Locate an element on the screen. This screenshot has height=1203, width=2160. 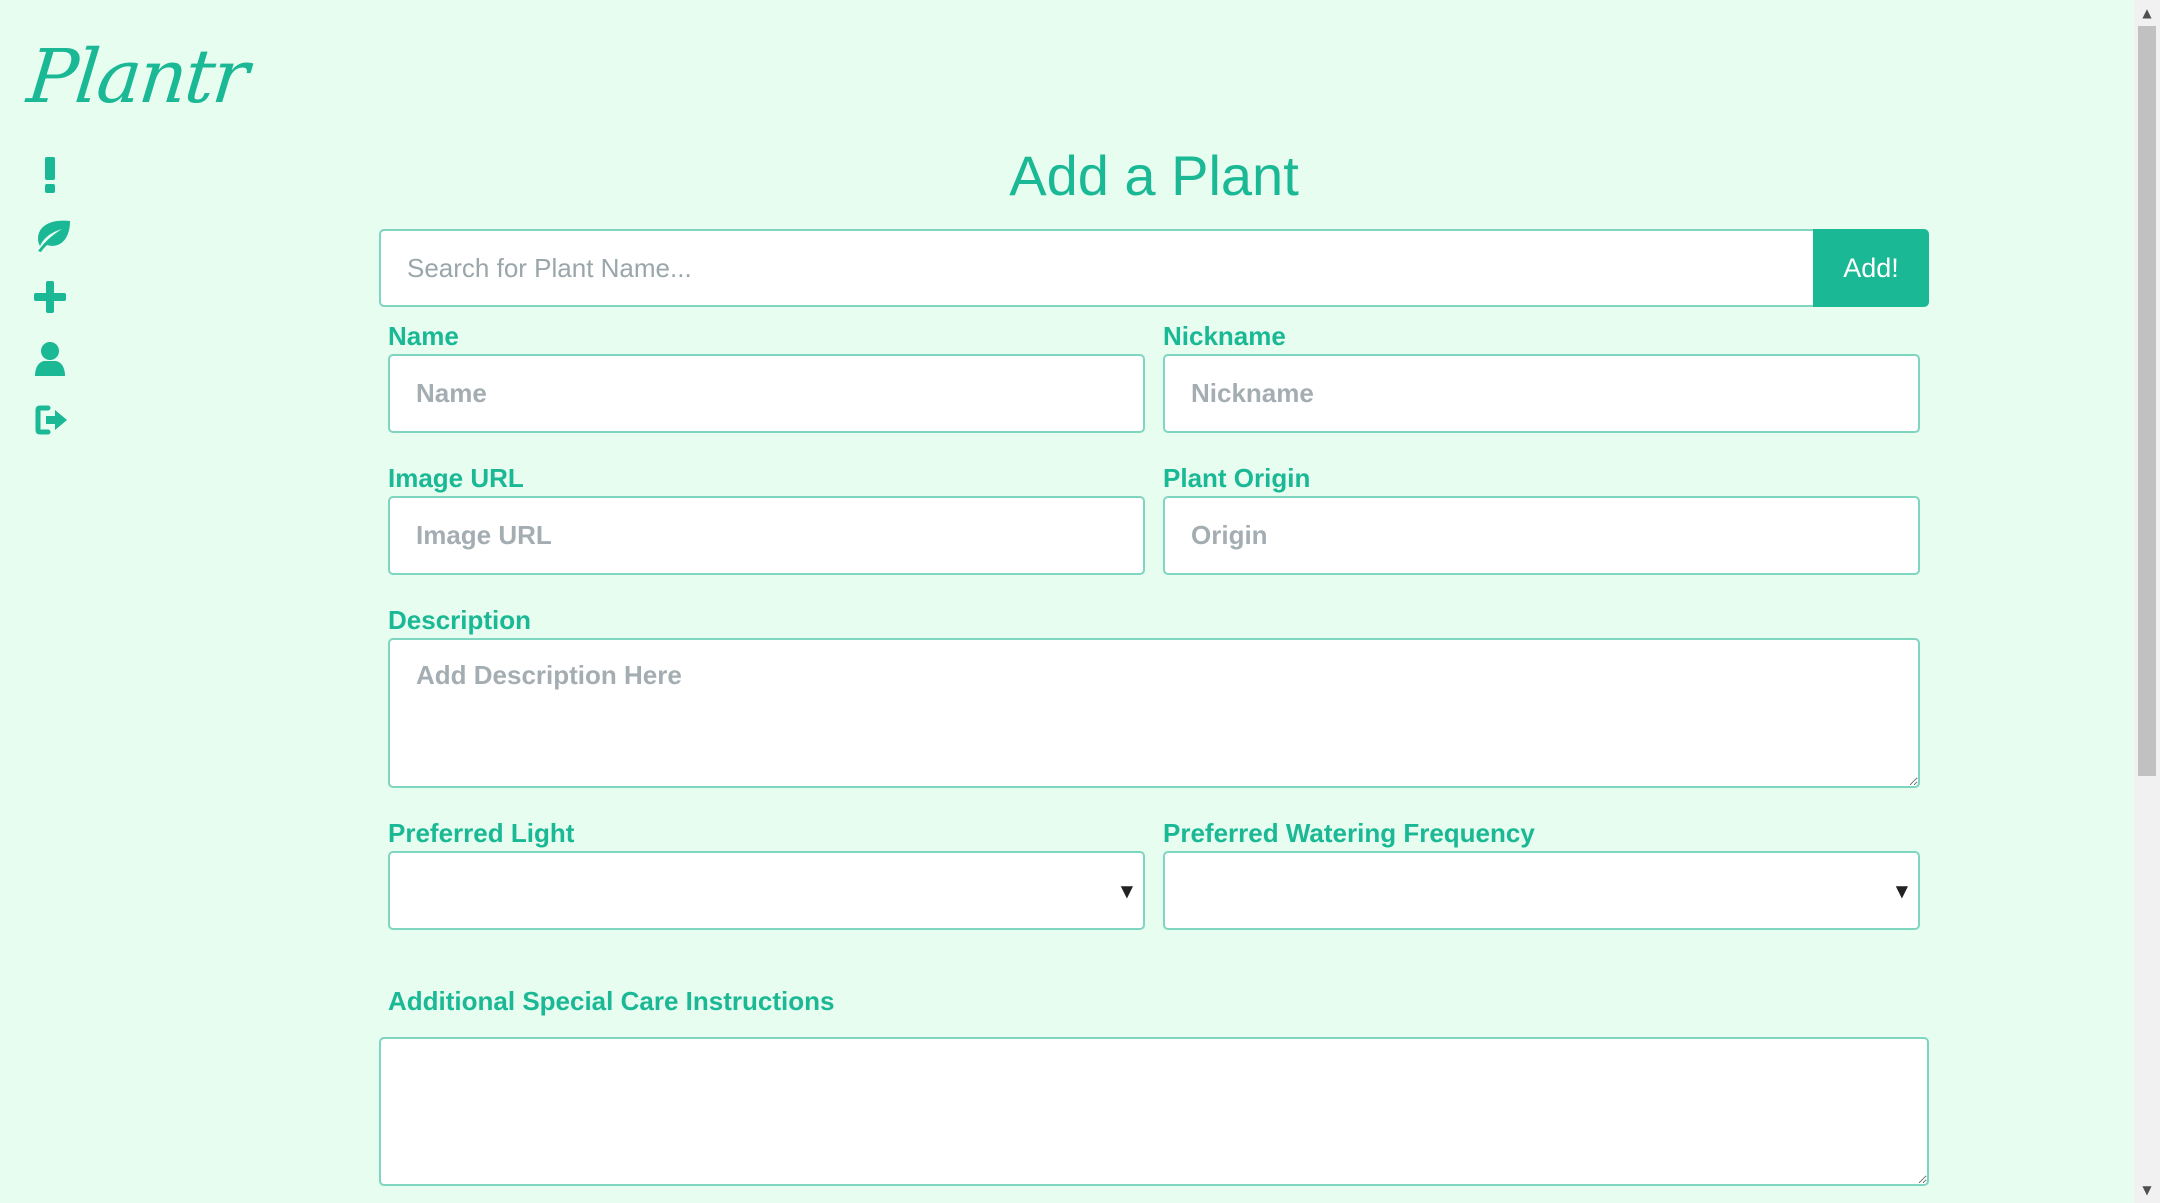
plus-icon is located at coordinates (50, 297).